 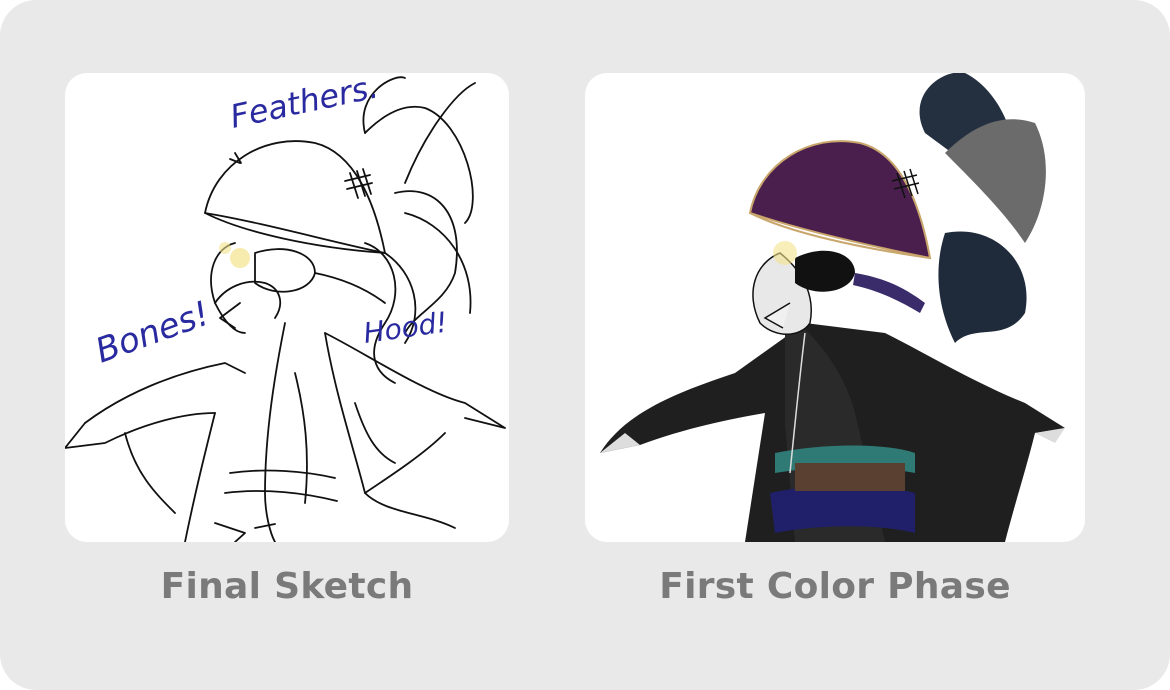 I want to click on annotation-bones: Bones!, so click(x=152, y=333).